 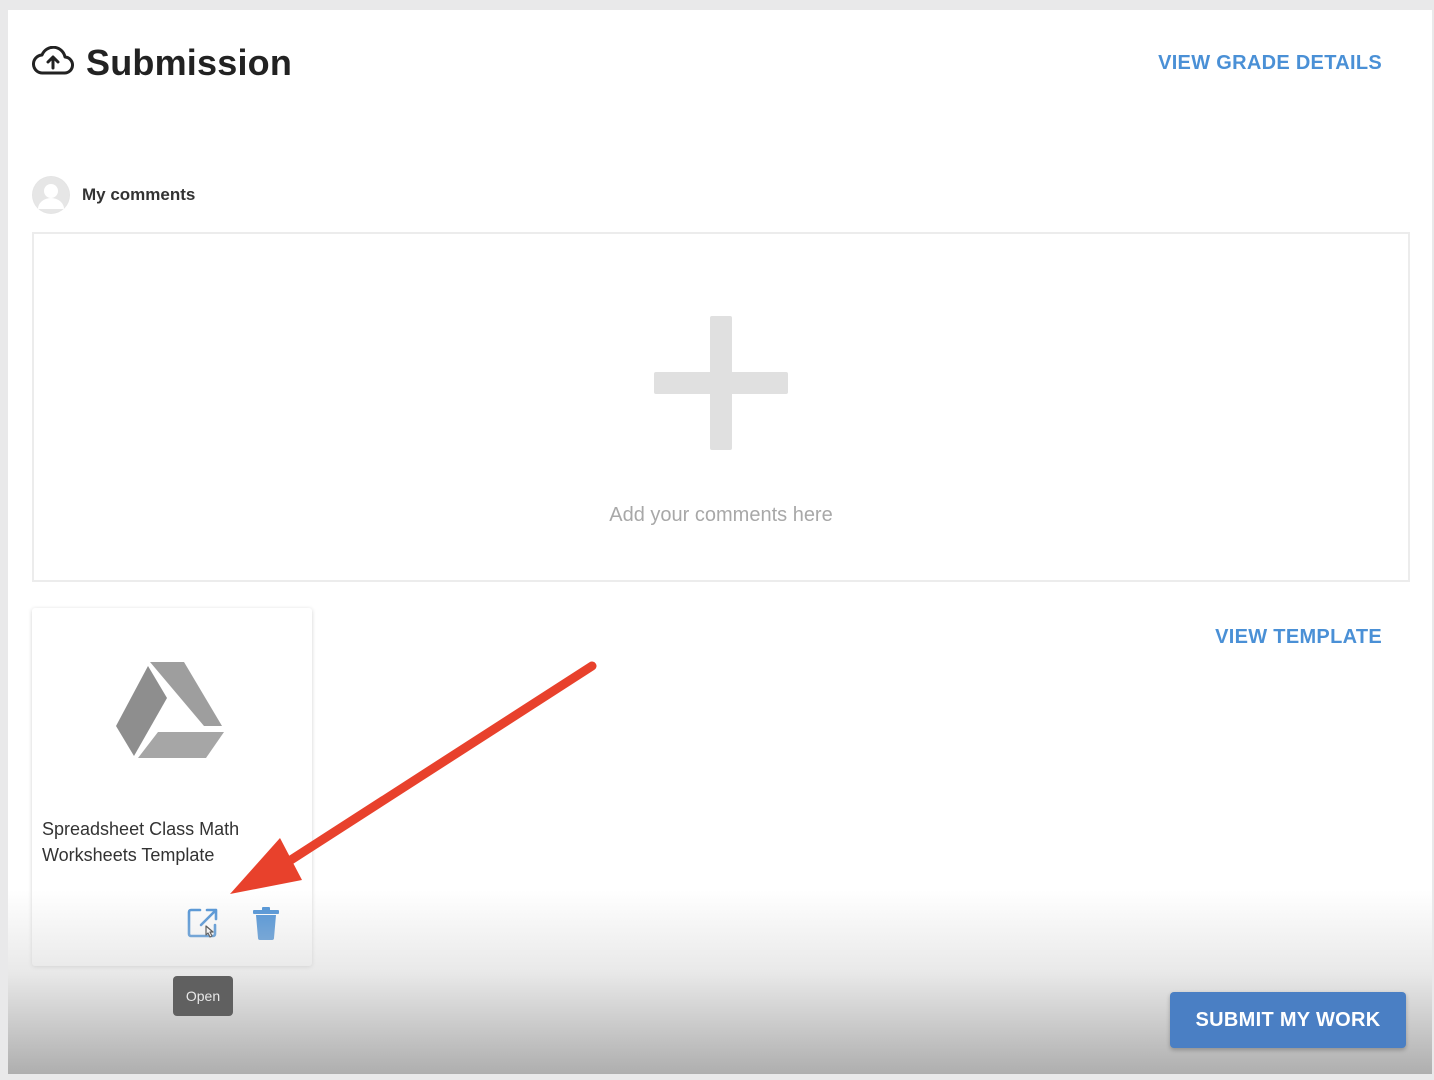 What do you see at coordinates (721, 515) in the screenshot?
I see `comments-placeholder: Add your comments here` at bounding box center [721, 515].